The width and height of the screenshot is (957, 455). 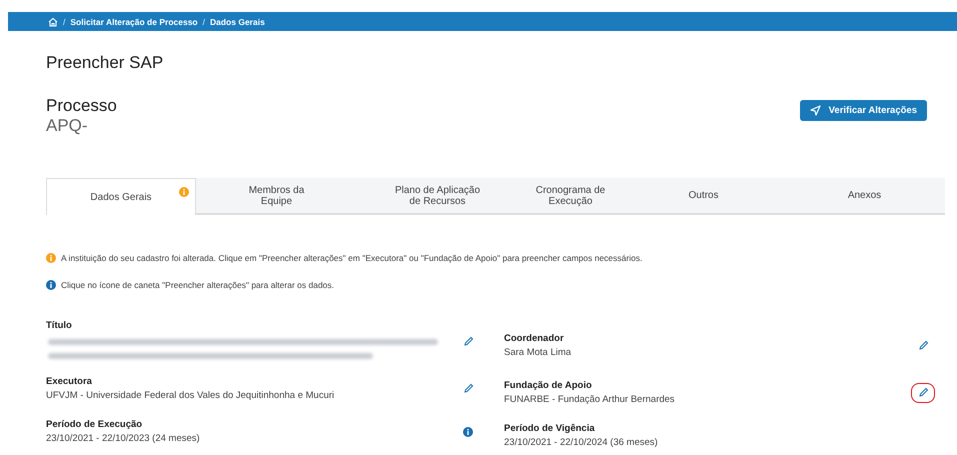 I want to click on field-value: Sara Mota Lima, so click(x=538, y=352).